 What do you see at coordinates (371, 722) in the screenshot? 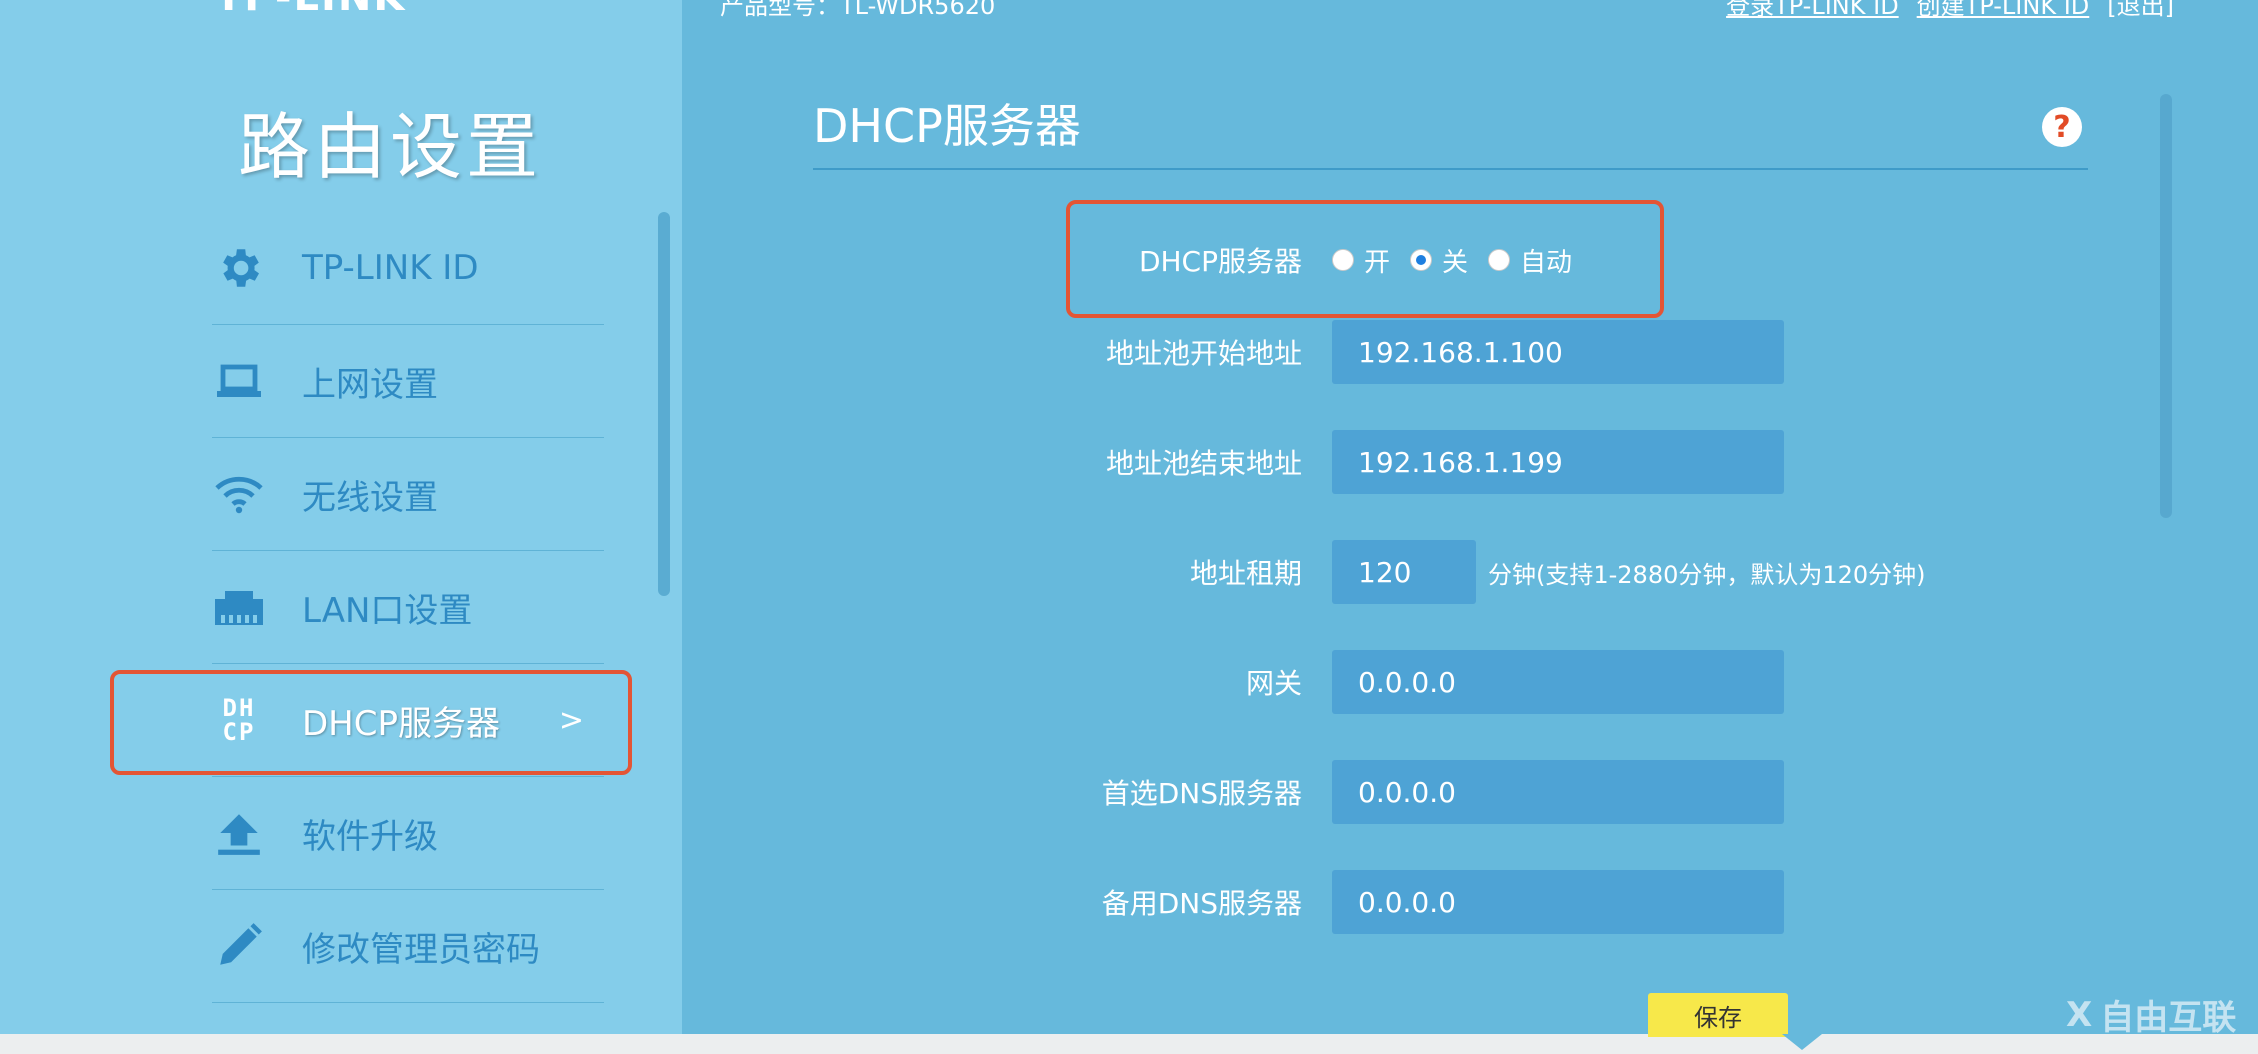
I see `highlight-box-nav` at bounding box center [371, 722].